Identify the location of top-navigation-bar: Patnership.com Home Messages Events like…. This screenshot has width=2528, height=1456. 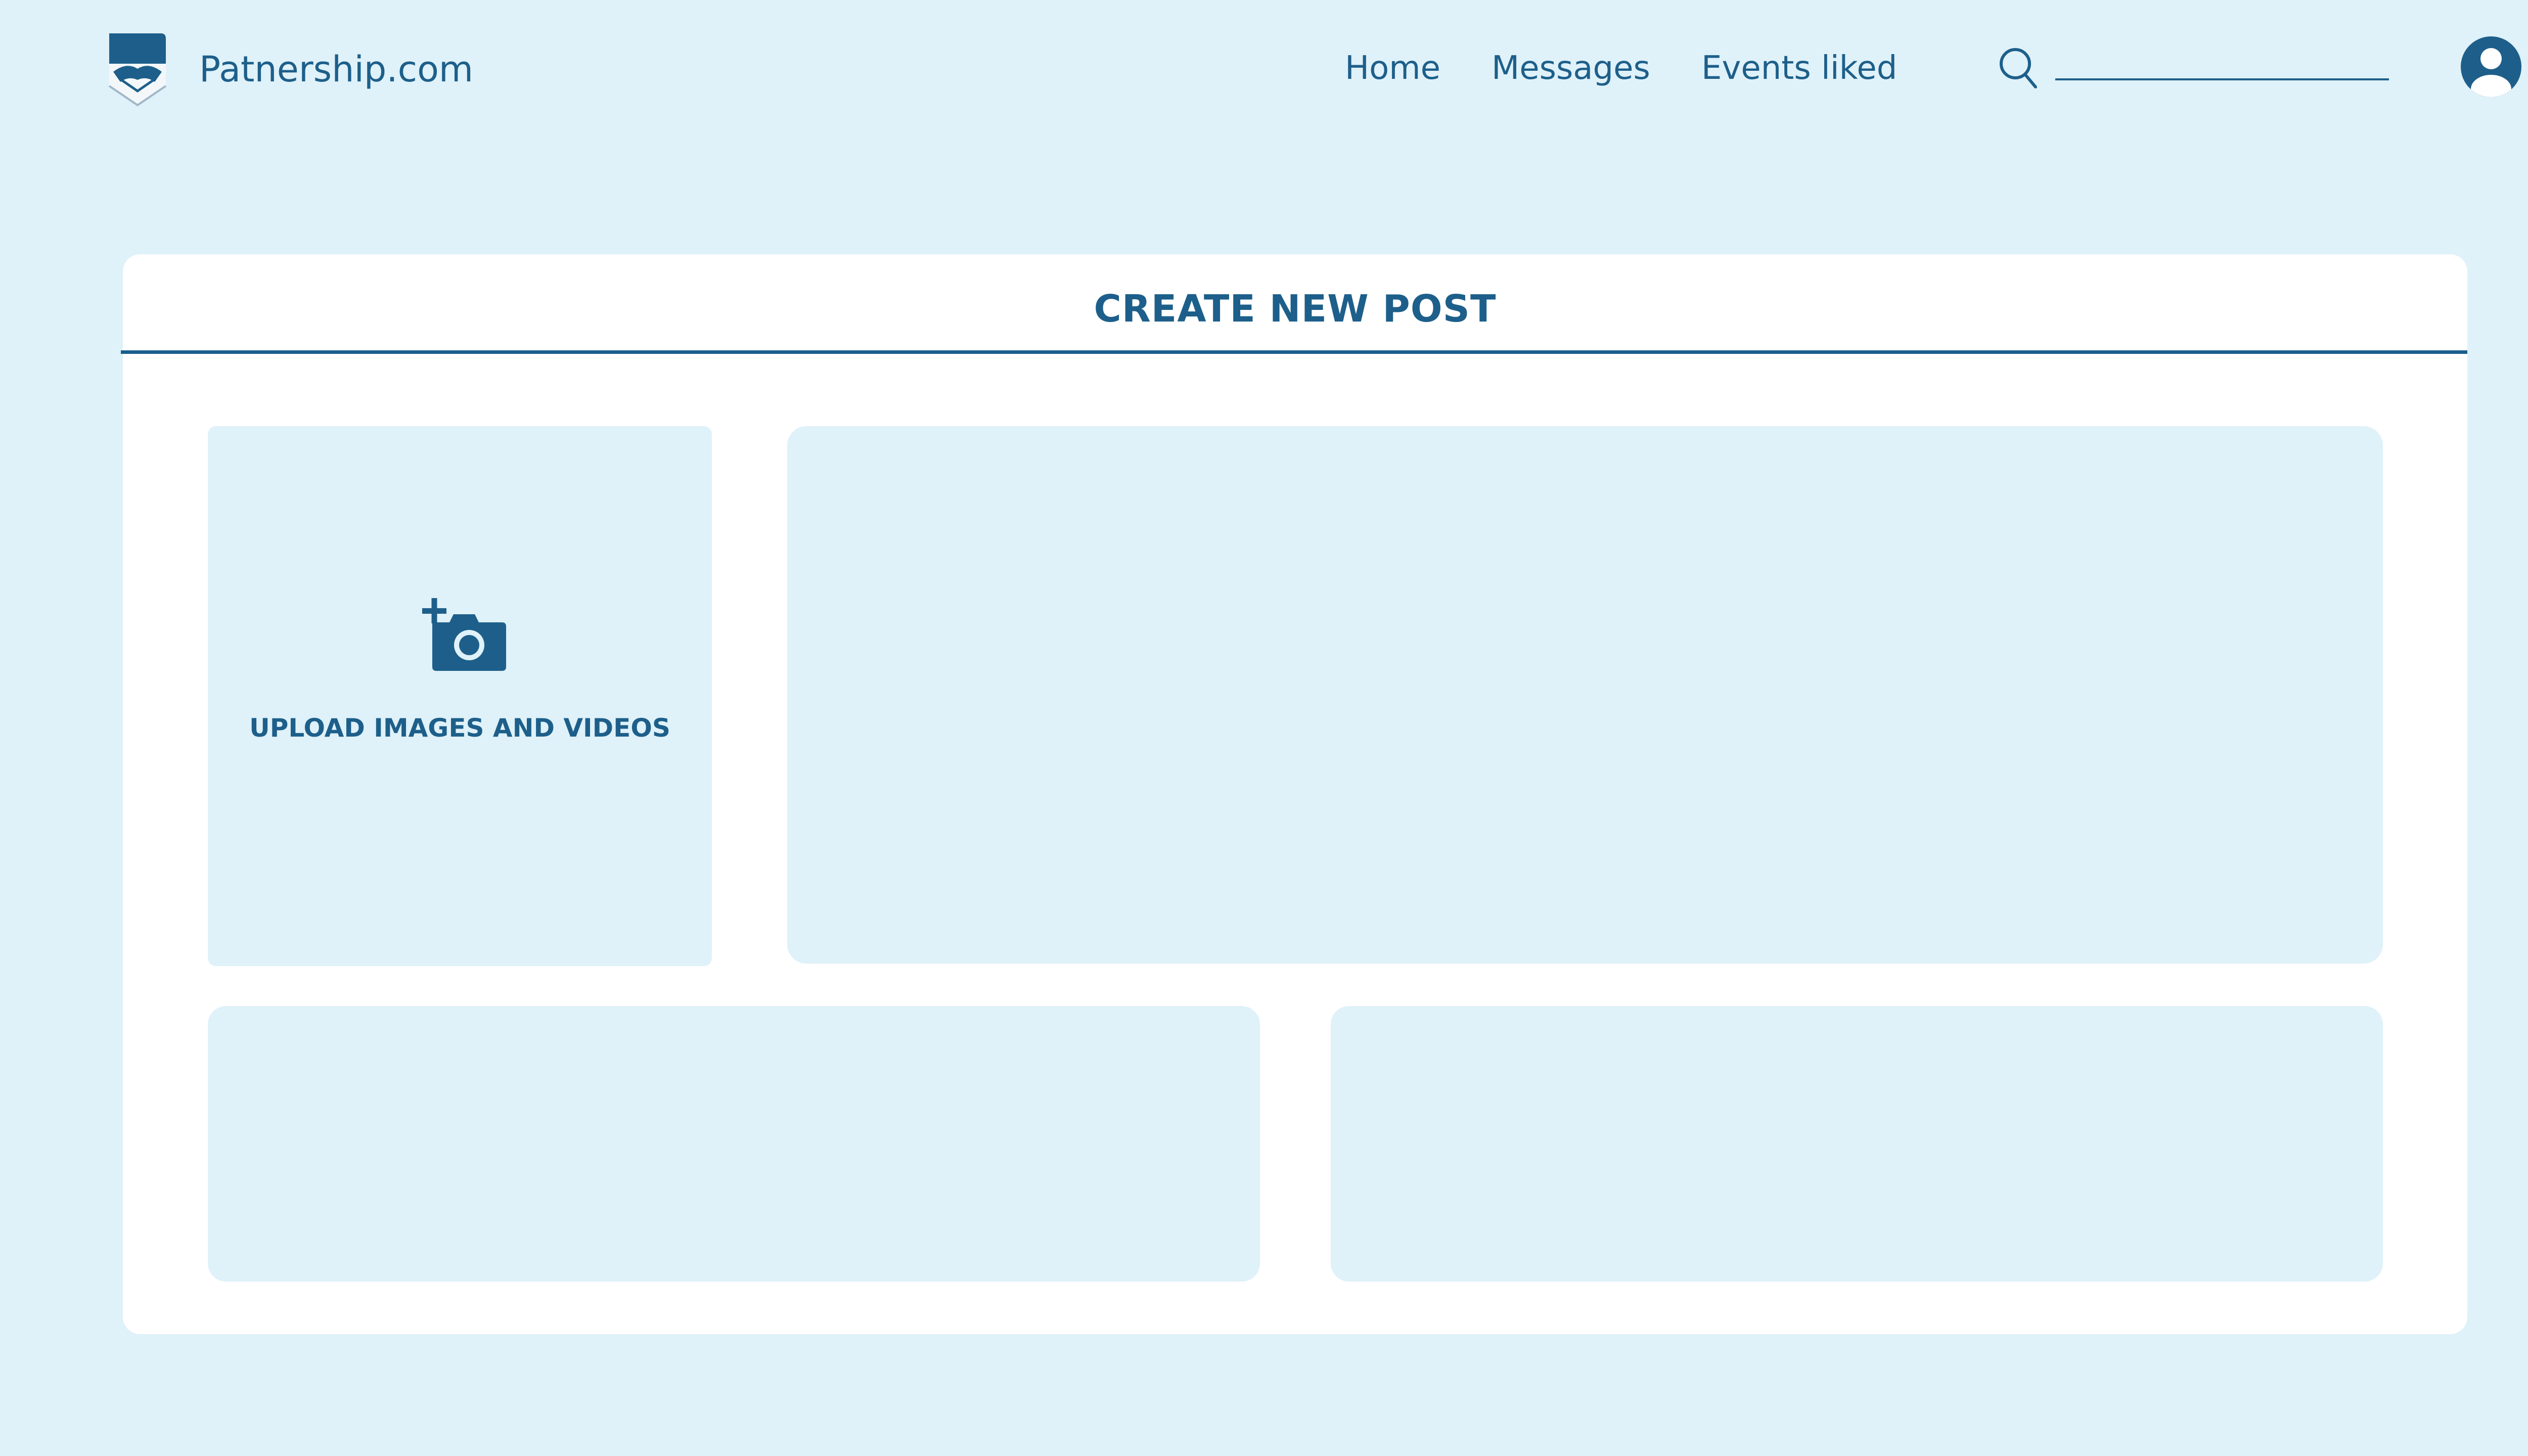
(1264, 68).